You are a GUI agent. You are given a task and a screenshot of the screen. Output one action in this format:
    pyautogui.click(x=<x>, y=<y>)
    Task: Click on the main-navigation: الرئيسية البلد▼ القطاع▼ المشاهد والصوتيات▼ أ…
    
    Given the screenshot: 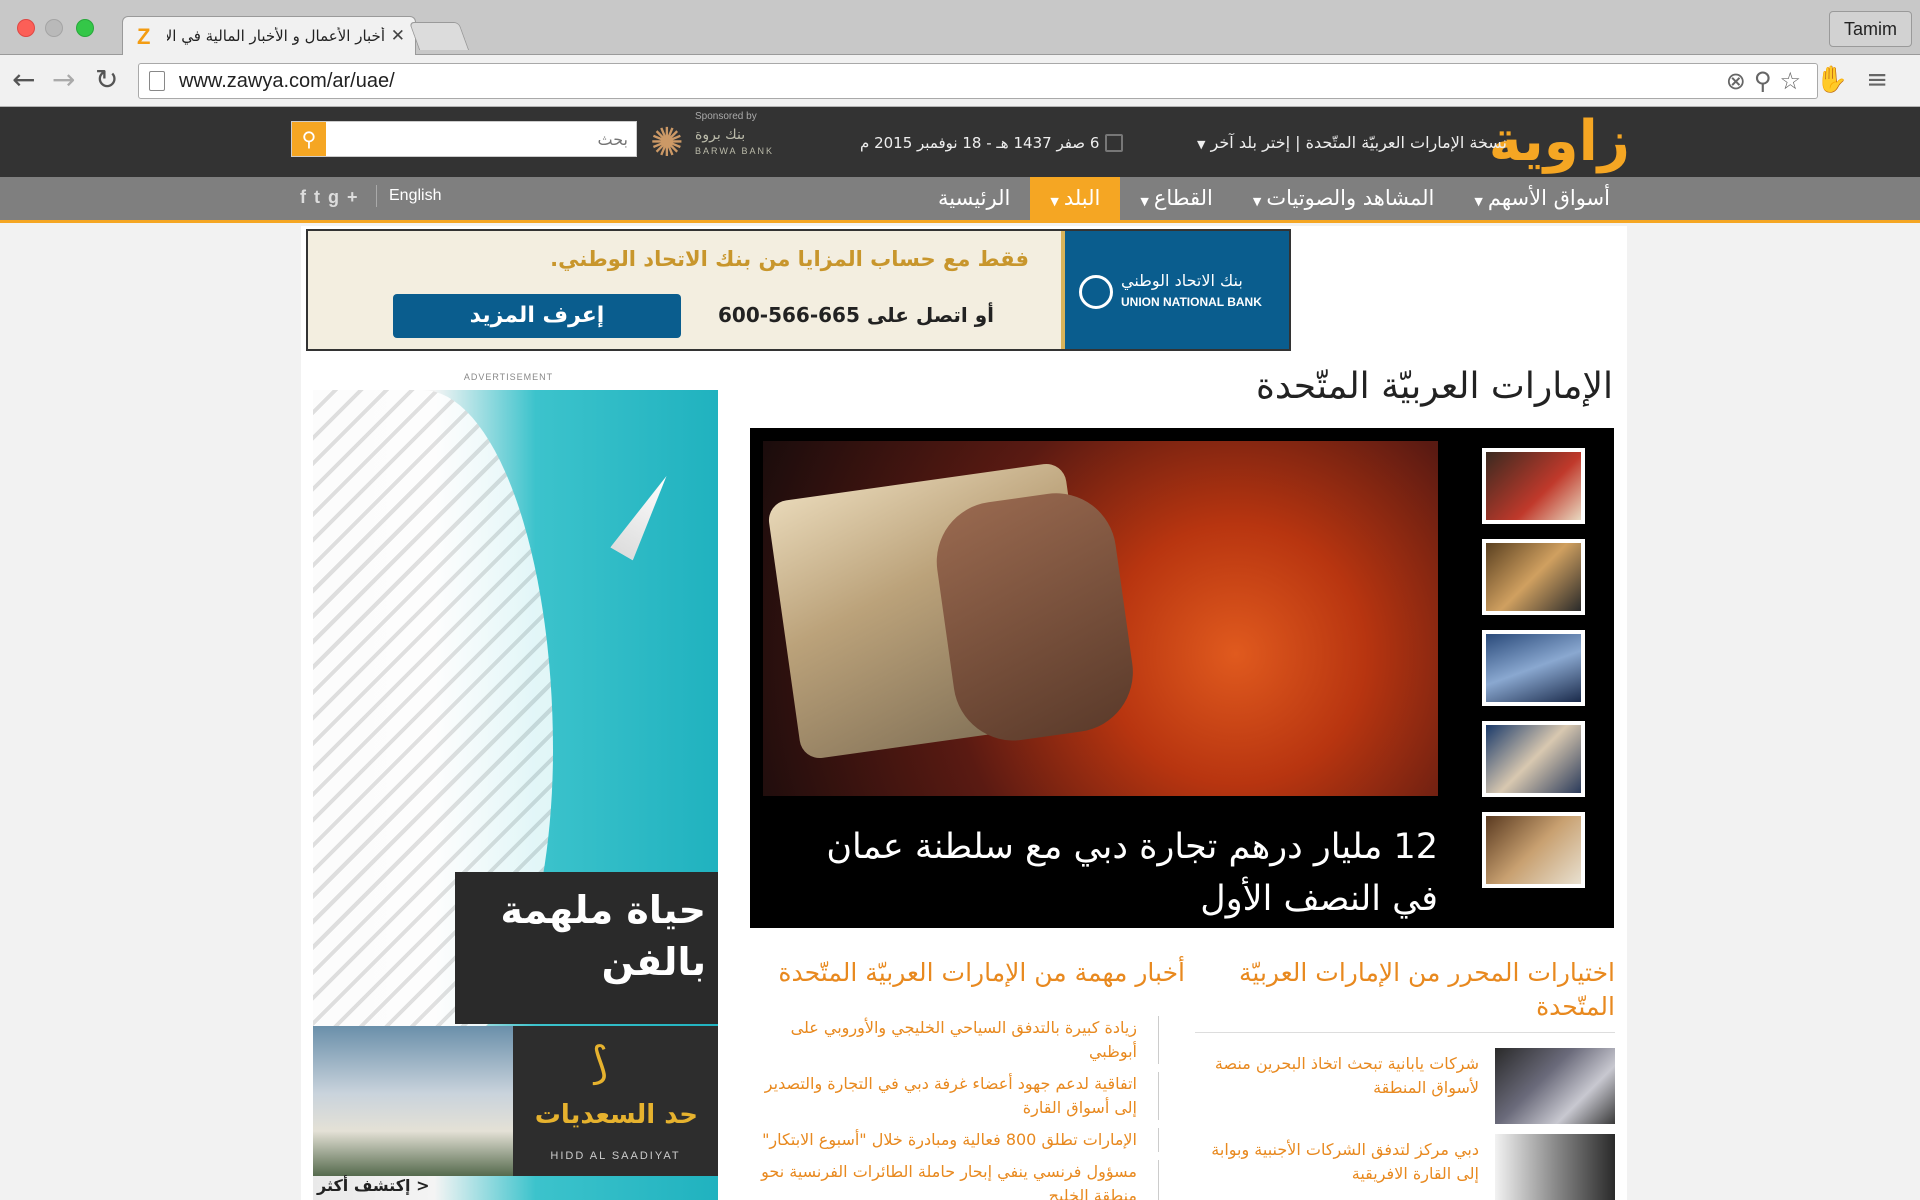 What is the action you would take?
    pyautogui.click(x=960, y=200)
    